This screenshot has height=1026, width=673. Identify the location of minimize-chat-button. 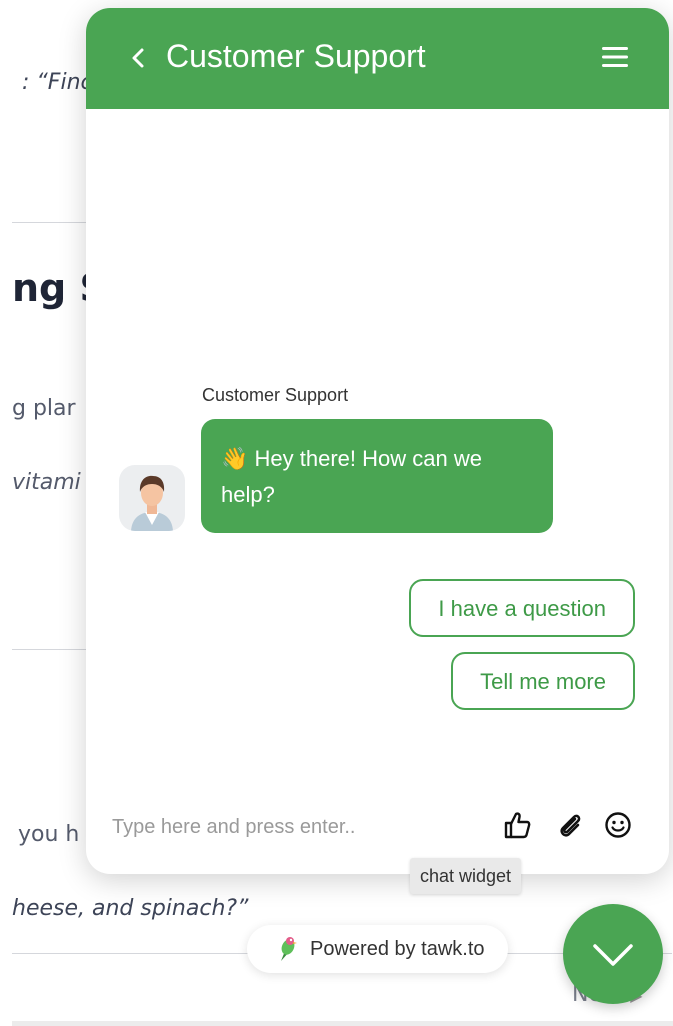
(613, 954).